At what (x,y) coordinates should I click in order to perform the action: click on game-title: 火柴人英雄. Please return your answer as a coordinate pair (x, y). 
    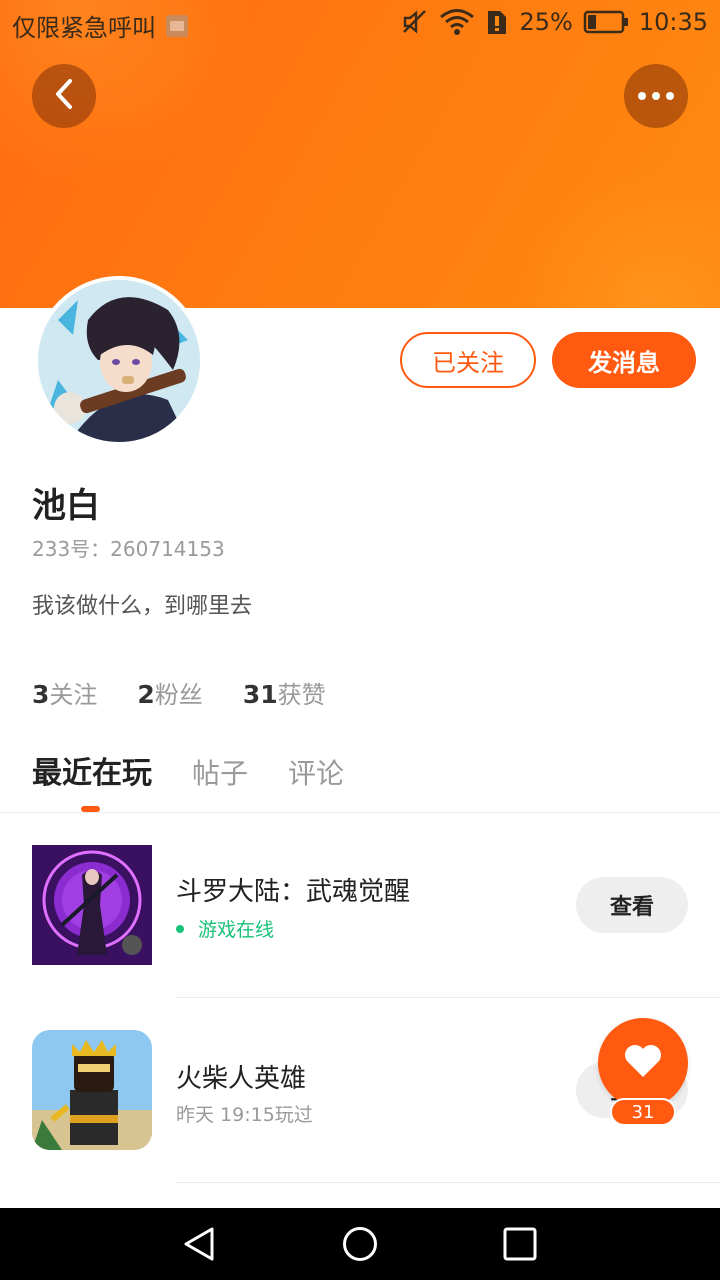
    Looking at the image, I should click on (241, 1079).